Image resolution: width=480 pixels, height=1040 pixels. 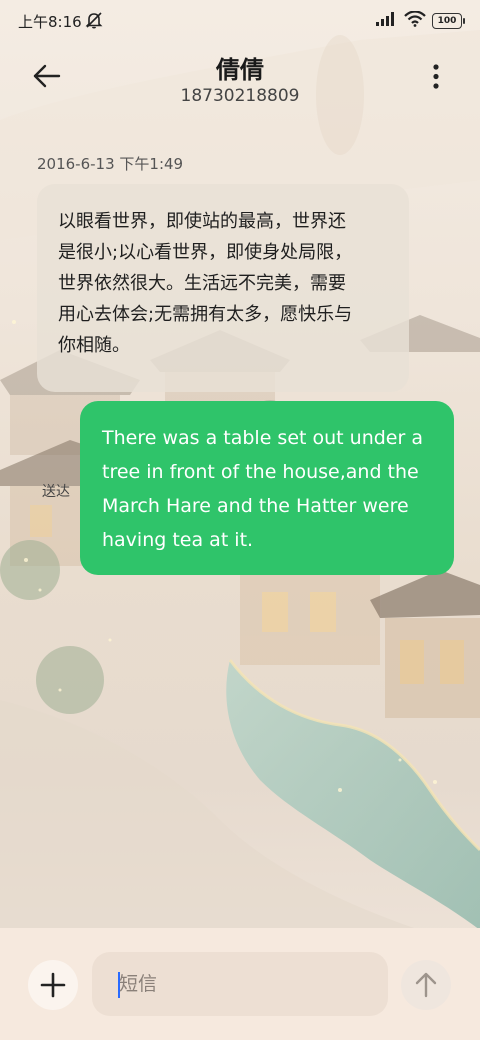 What do you see at coordinates (178, 540) in the screenshot?
I see `message-line: having tea at it.` at bounding box center [178, 540].